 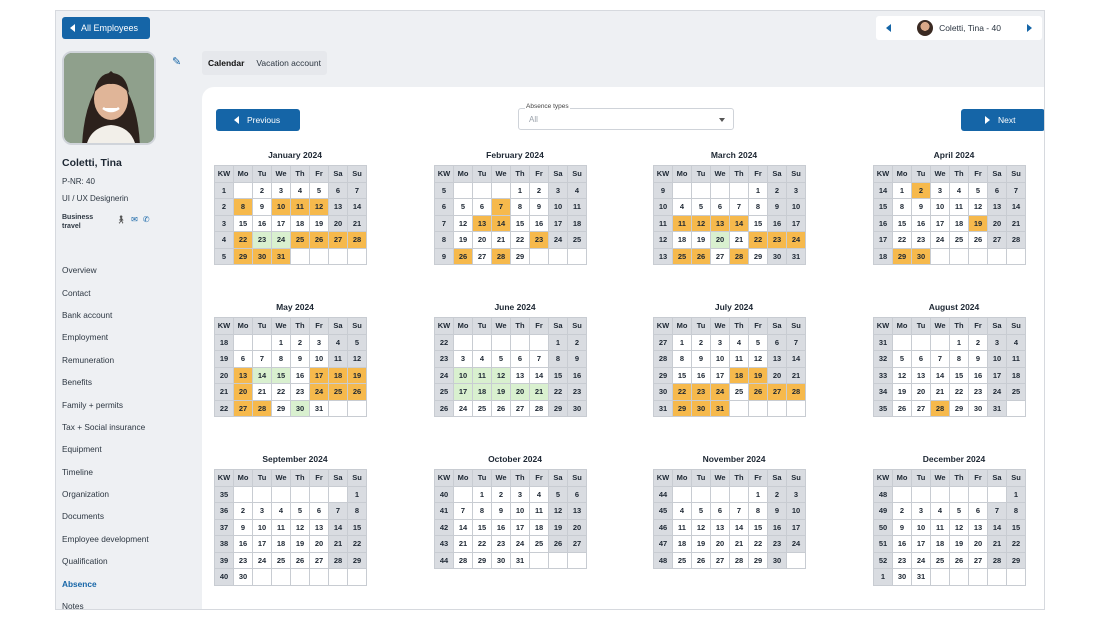 I want to click on sidebar-item-benefits: Benefits, so click(x=127, y=382).